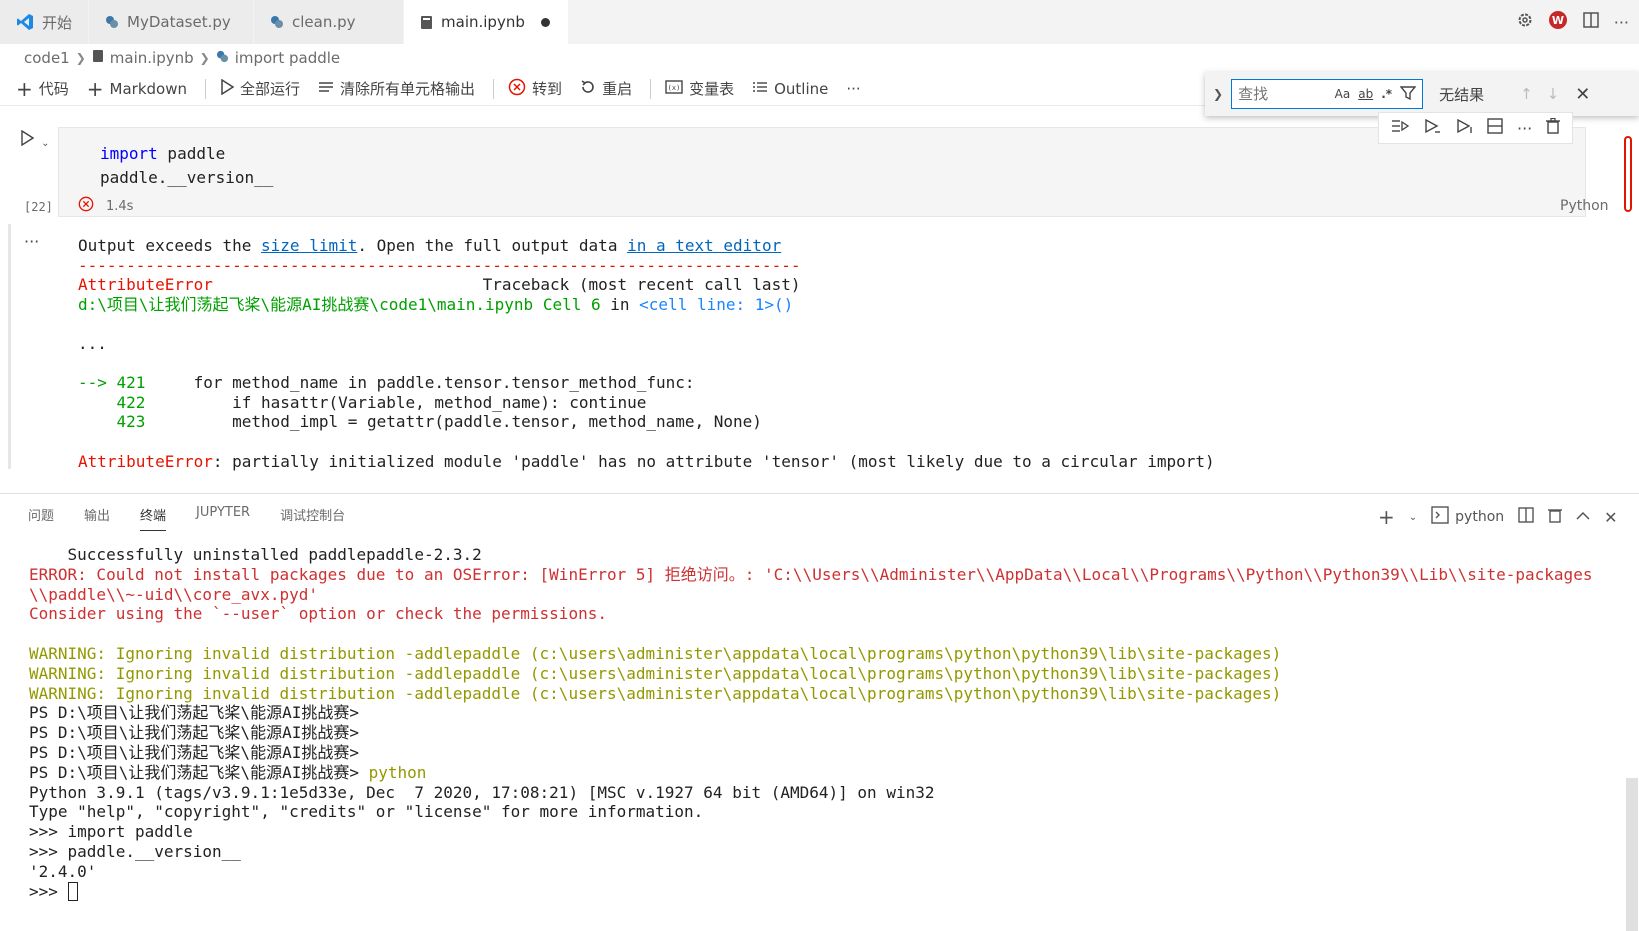  I want to click on variables-button: (x) 变量表, so click(699, 88).